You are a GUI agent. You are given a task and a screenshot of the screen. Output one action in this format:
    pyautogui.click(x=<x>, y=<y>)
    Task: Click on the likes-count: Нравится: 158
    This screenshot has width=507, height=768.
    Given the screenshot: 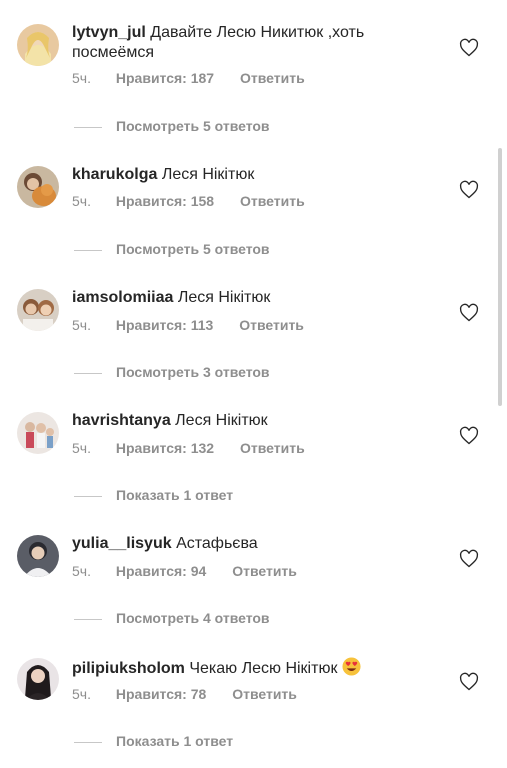 What is the action you would take?
    pyautogui.click(x=165, y=201)
    